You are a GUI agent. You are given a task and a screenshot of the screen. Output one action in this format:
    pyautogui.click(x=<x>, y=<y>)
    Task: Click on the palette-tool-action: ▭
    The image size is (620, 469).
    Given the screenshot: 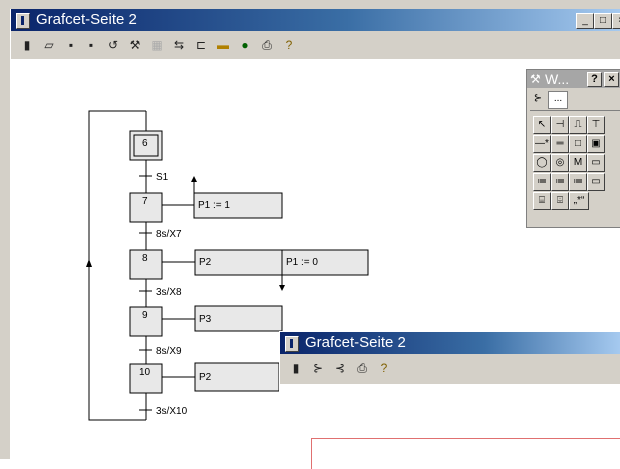 What is the action you would take?
    pyautogui.click(x=596, y=163)
    